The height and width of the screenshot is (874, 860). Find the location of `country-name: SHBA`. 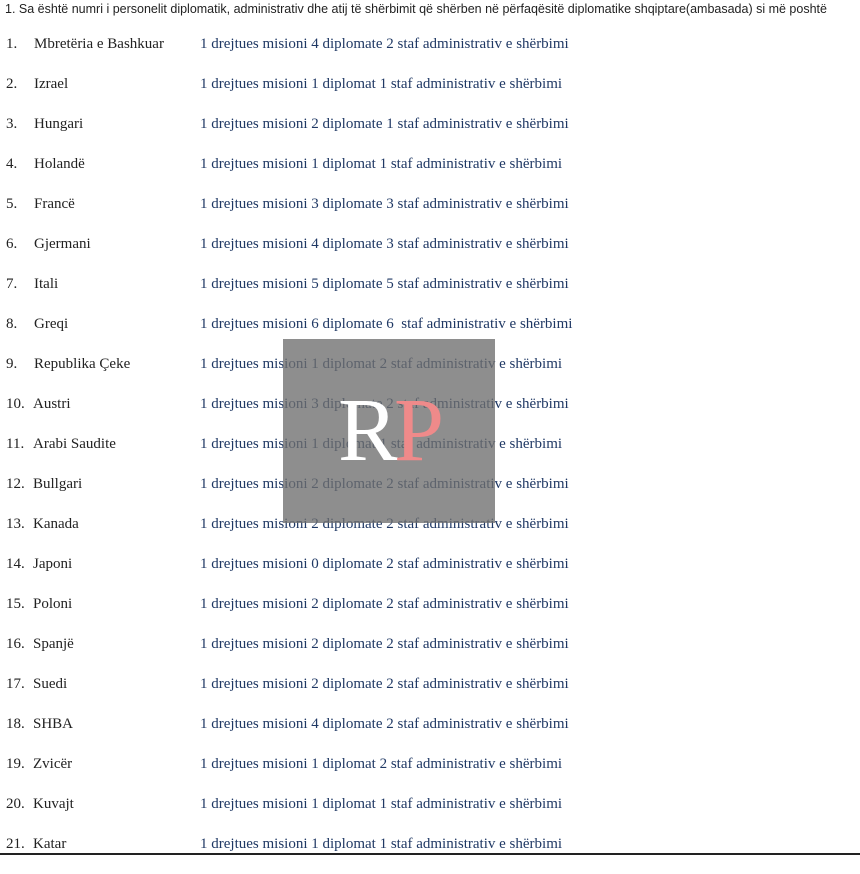

country-name: SHBA is located at coordinates (53, 724).